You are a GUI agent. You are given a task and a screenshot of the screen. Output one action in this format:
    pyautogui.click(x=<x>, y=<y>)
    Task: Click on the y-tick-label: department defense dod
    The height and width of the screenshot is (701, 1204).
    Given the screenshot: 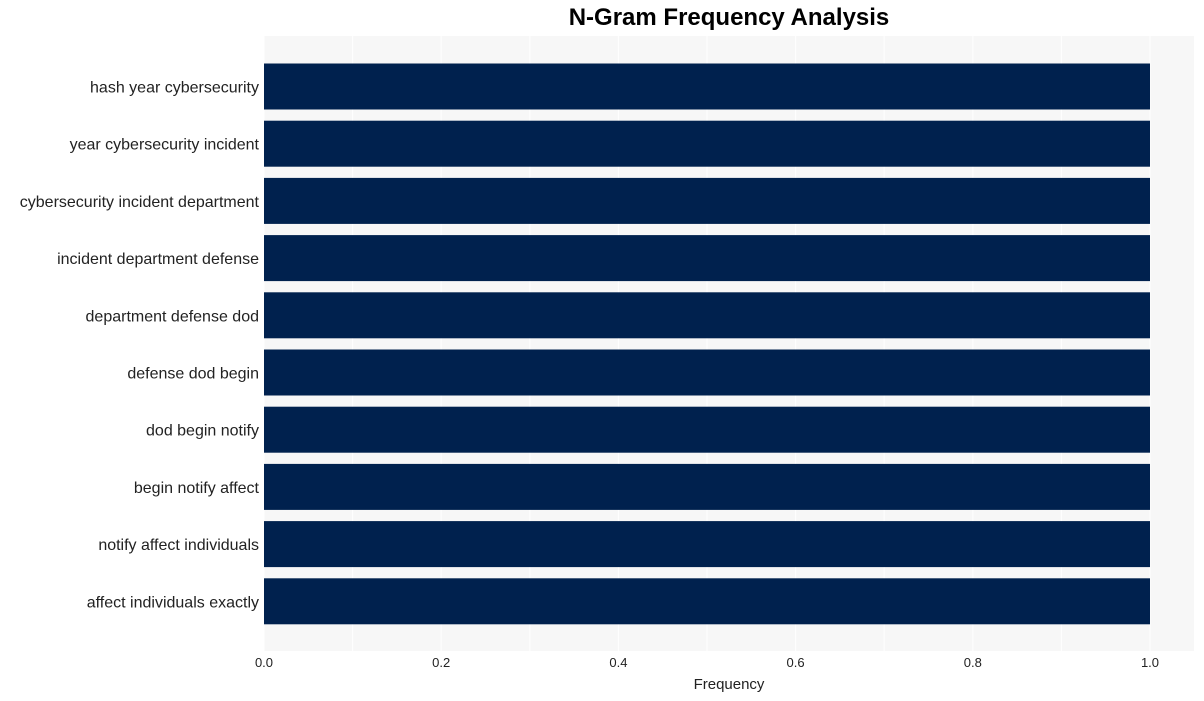 What is the action you would take?
    pyautogui.click(x=172, y=316)
    